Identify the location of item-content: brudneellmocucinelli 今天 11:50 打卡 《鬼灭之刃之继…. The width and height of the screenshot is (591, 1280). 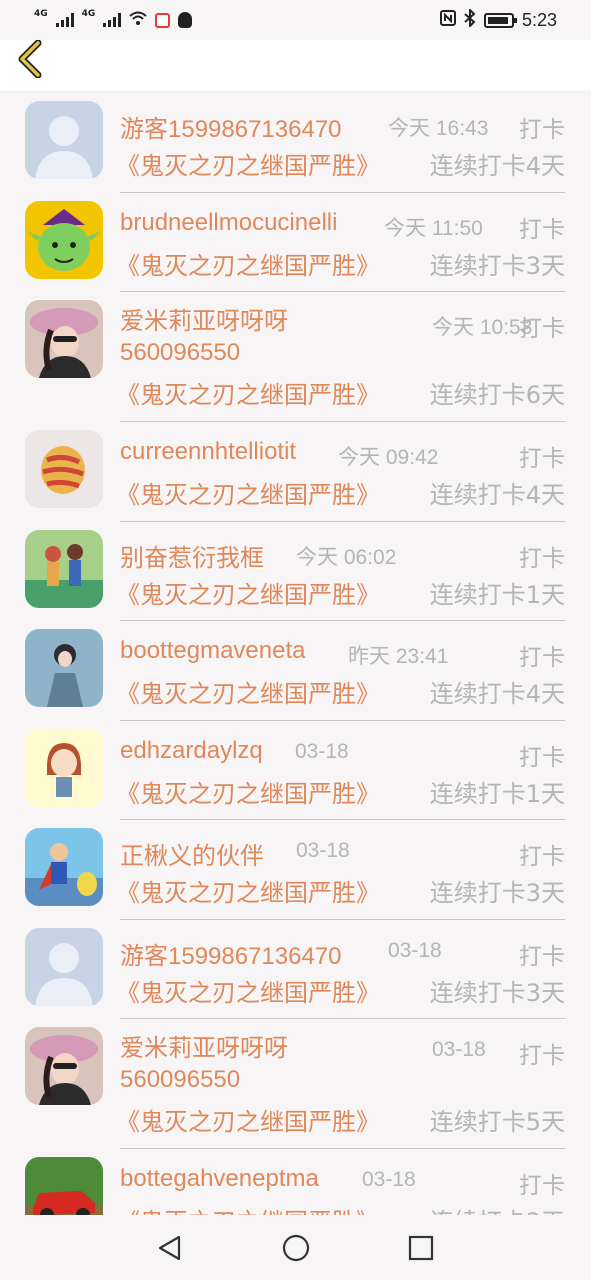
(340, 242).